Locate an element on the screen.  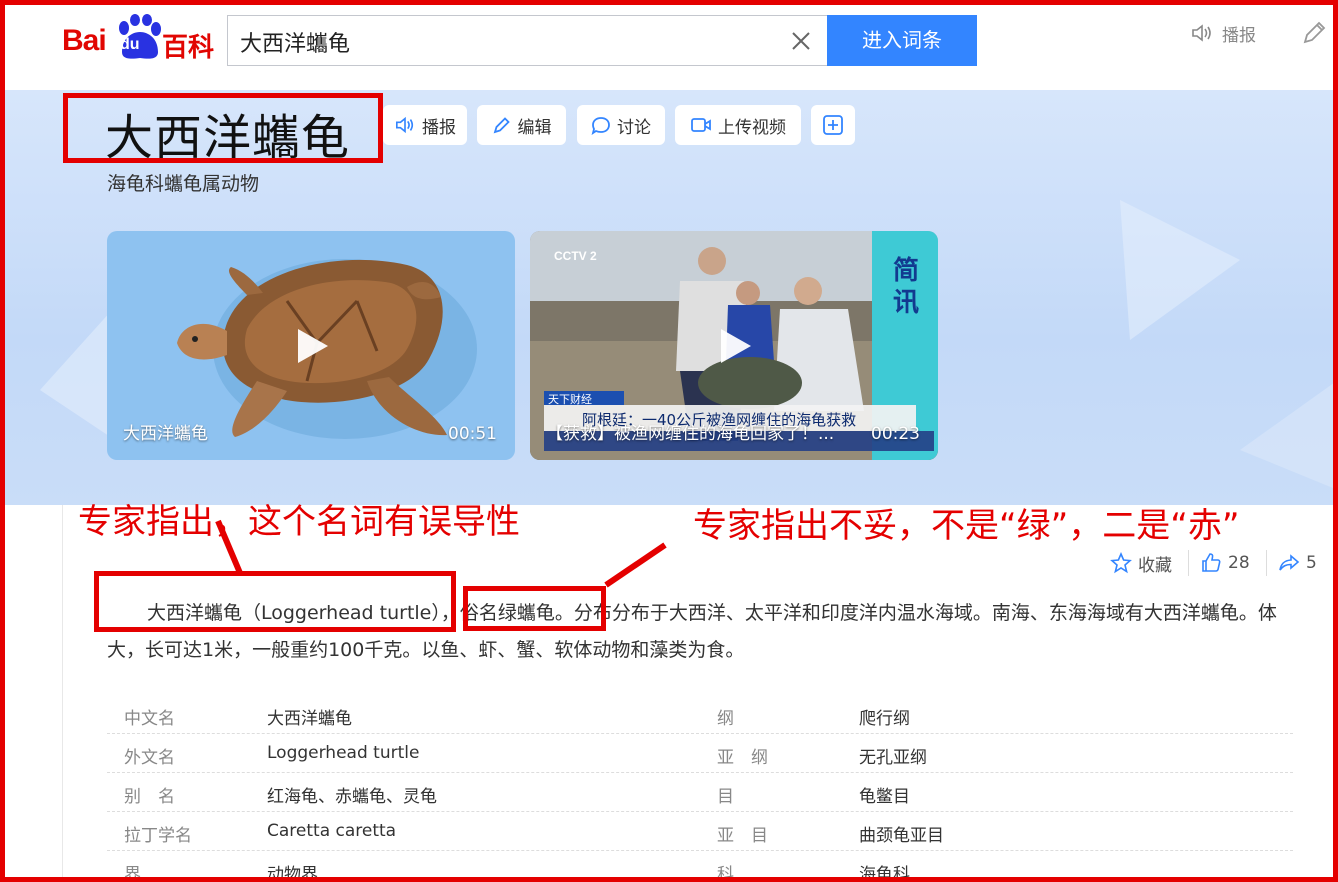
info-row: 中文名 大西洋蠵龟 纲 爬行纲 is located at coordinates (700, 714).